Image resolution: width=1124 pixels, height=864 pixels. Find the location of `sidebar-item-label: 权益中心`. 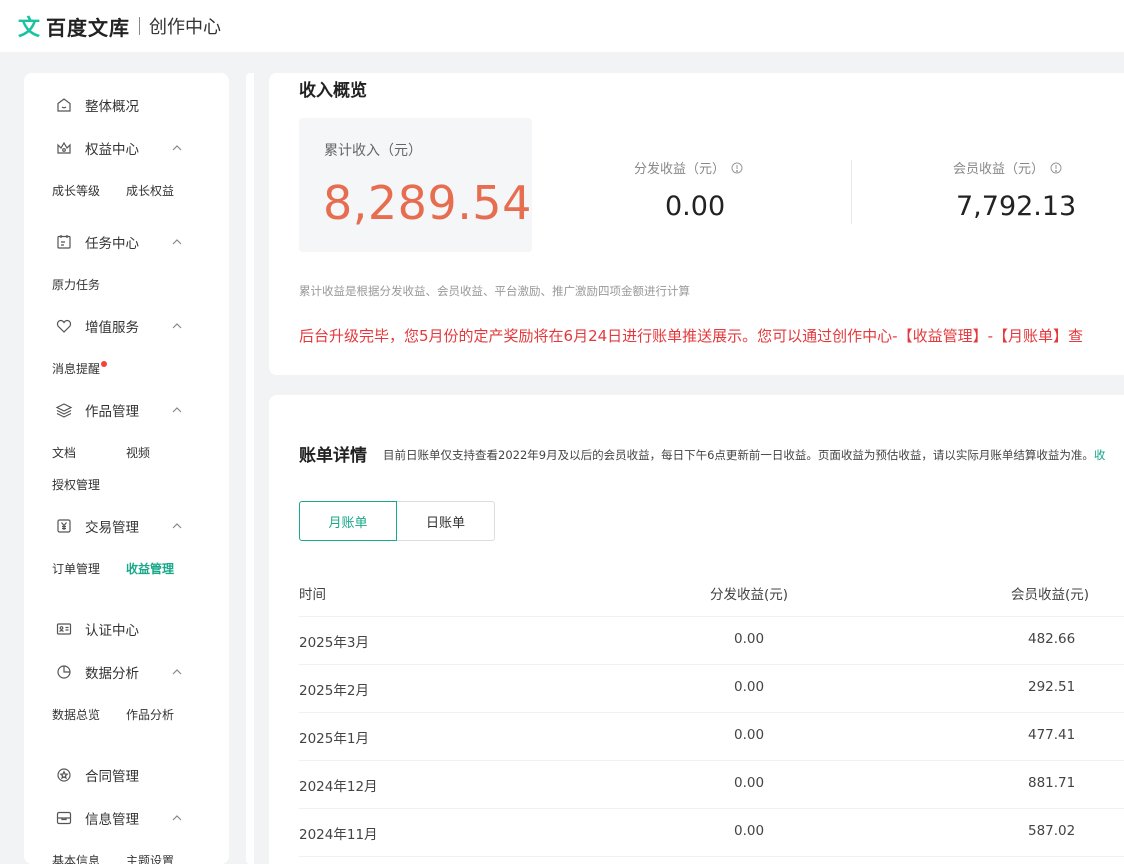

sidebar-item-label: 权益中心 is located at coordinates (112, 150).